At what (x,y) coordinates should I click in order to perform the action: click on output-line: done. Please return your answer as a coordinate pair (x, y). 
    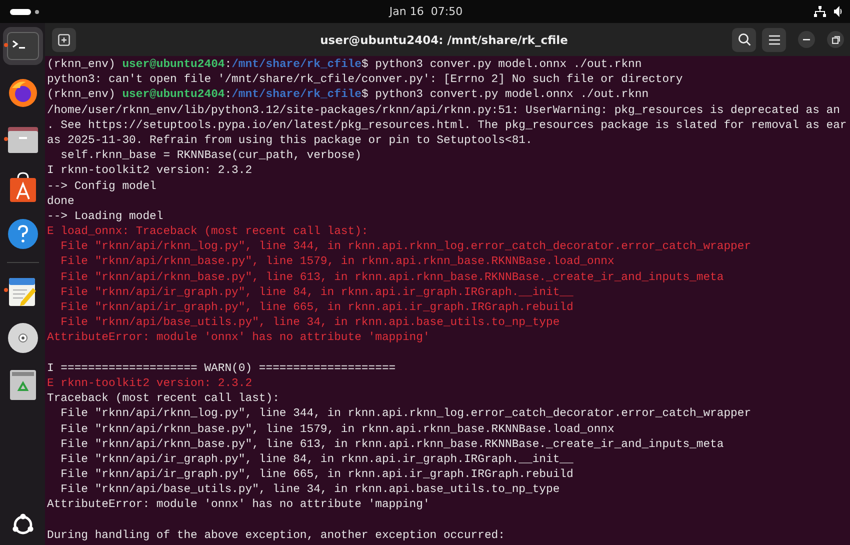
    Looking at the image, I should click on (60, 202).